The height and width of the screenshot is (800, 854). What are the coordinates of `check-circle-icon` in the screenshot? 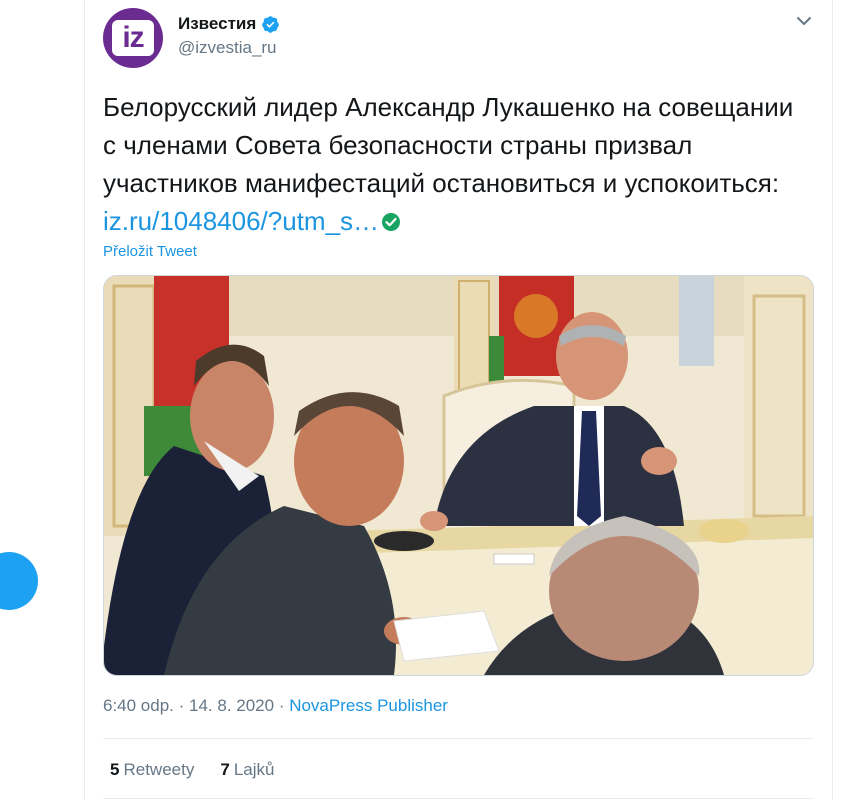 It's located at (391, 222).